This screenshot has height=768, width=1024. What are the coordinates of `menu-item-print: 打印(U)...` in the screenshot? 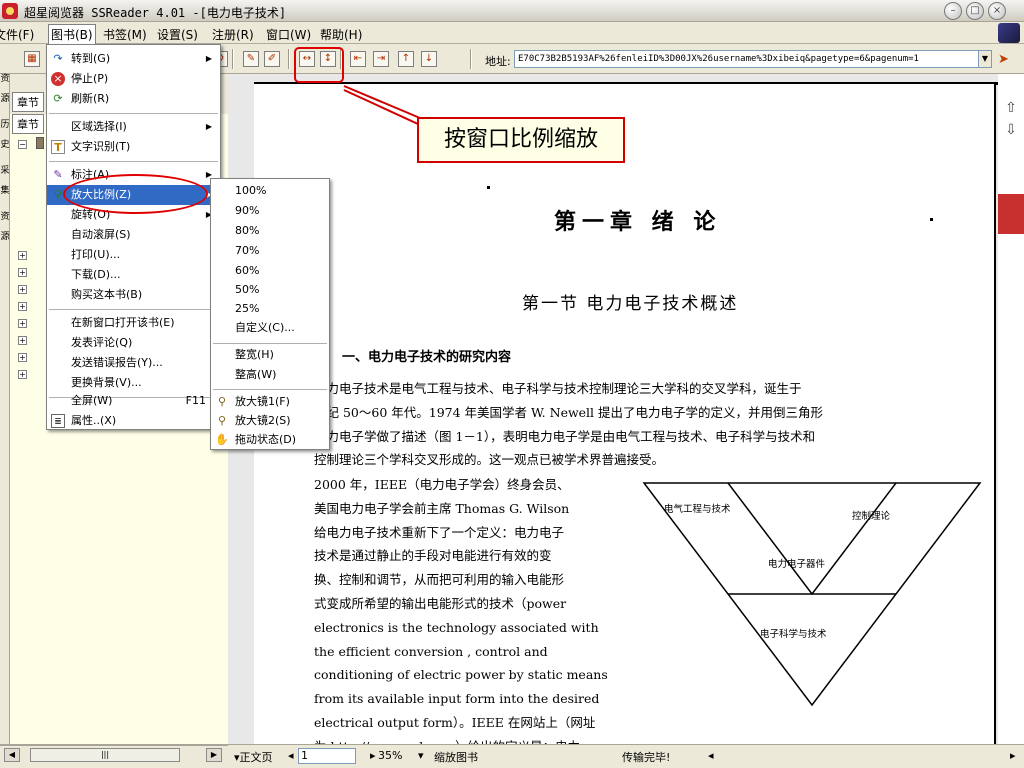 It's located at (133, 255).